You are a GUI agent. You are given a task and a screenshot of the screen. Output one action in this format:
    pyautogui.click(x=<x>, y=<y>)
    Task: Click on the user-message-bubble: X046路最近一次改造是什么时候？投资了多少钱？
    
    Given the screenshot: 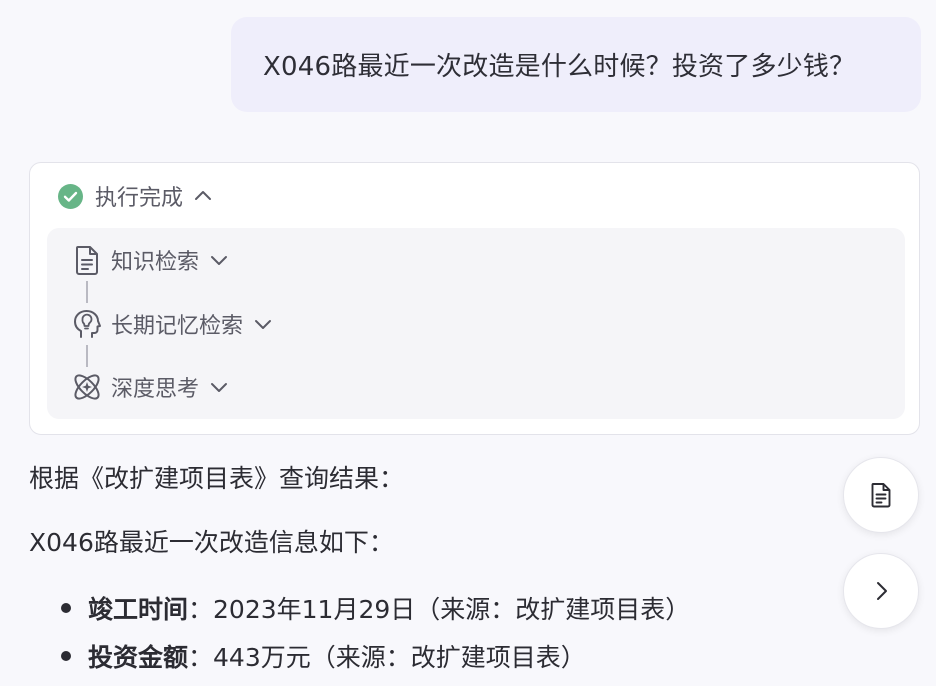 What is the action you would take?
    pyautogui.click(x=576, y=64)
    